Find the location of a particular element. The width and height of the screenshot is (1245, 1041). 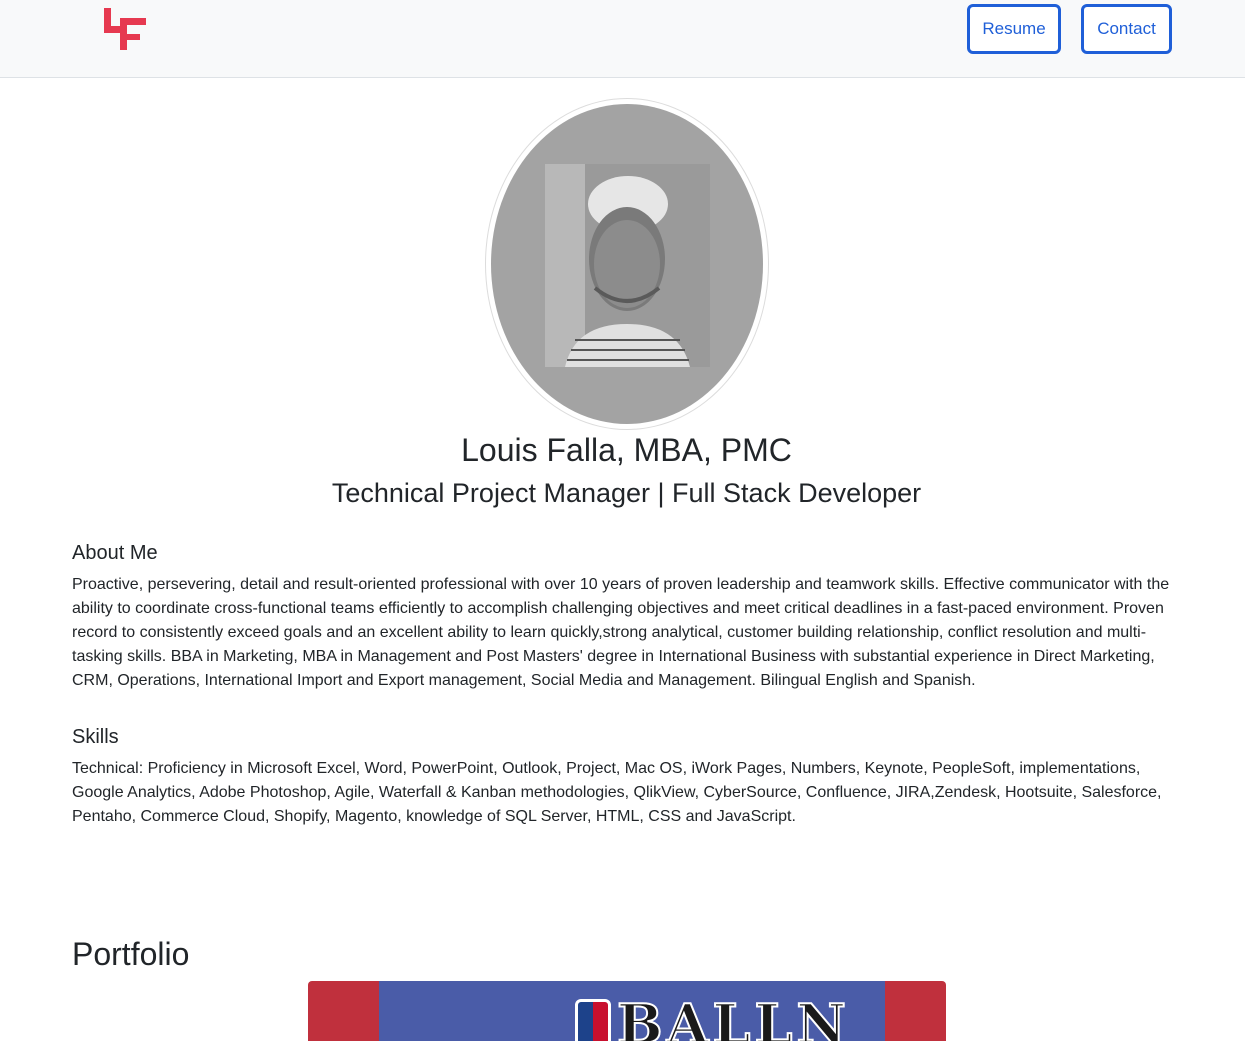

profile-photo-icon is located at coordinates (627, 265).